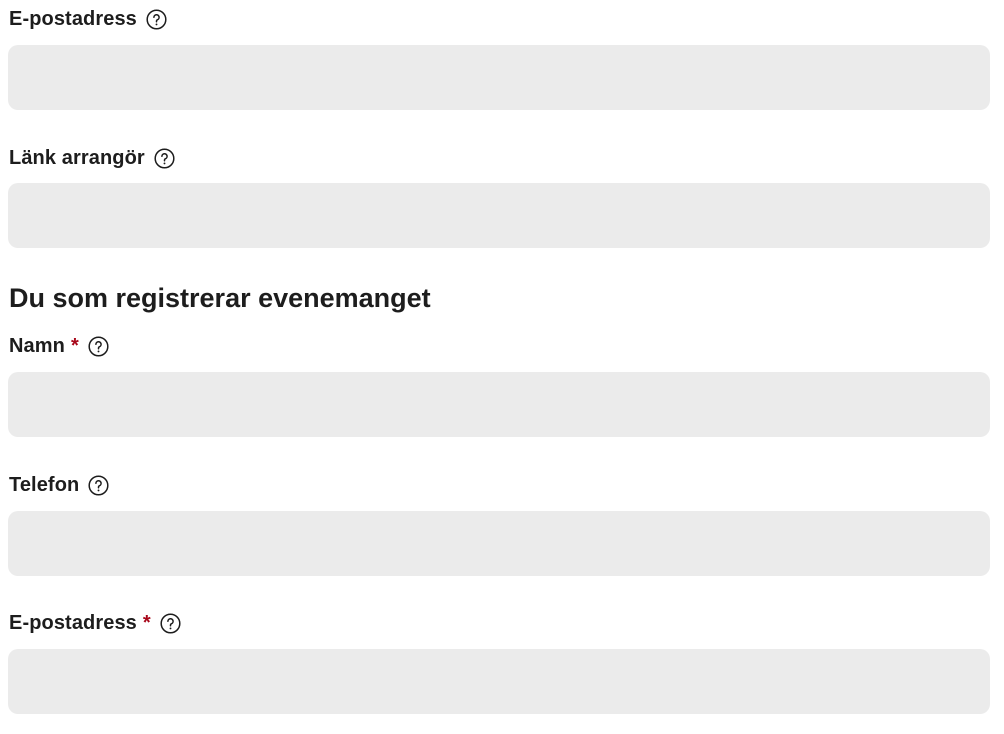 This screenshot has width=1004, height=734. I want to click on organizer-email-label-row: E-postadress, so click(88, 19).